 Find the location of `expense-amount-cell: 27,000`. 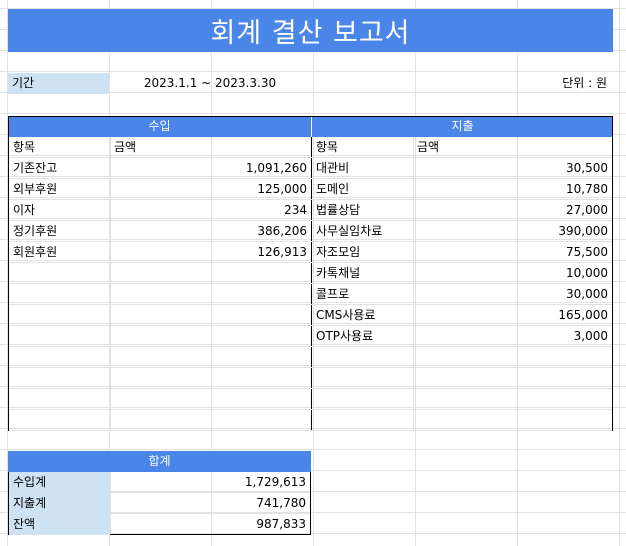

expense-amount-cell: 27,000 is located at coordinates (512, 210).